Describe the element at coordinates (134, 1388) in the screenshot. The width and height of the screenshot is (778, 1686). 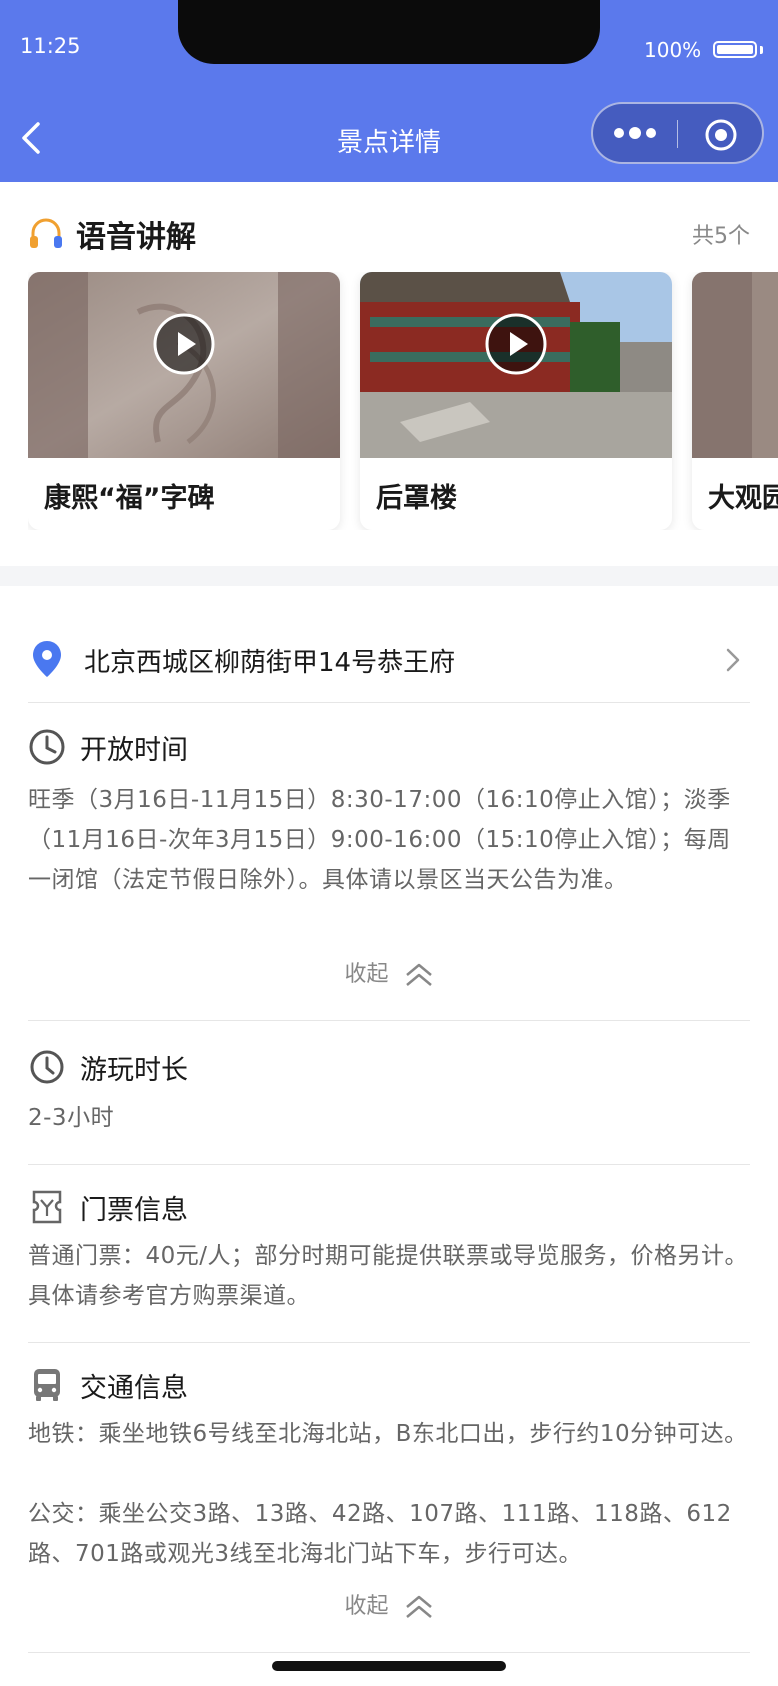
I see `transport-title: 交通信息` at that location.